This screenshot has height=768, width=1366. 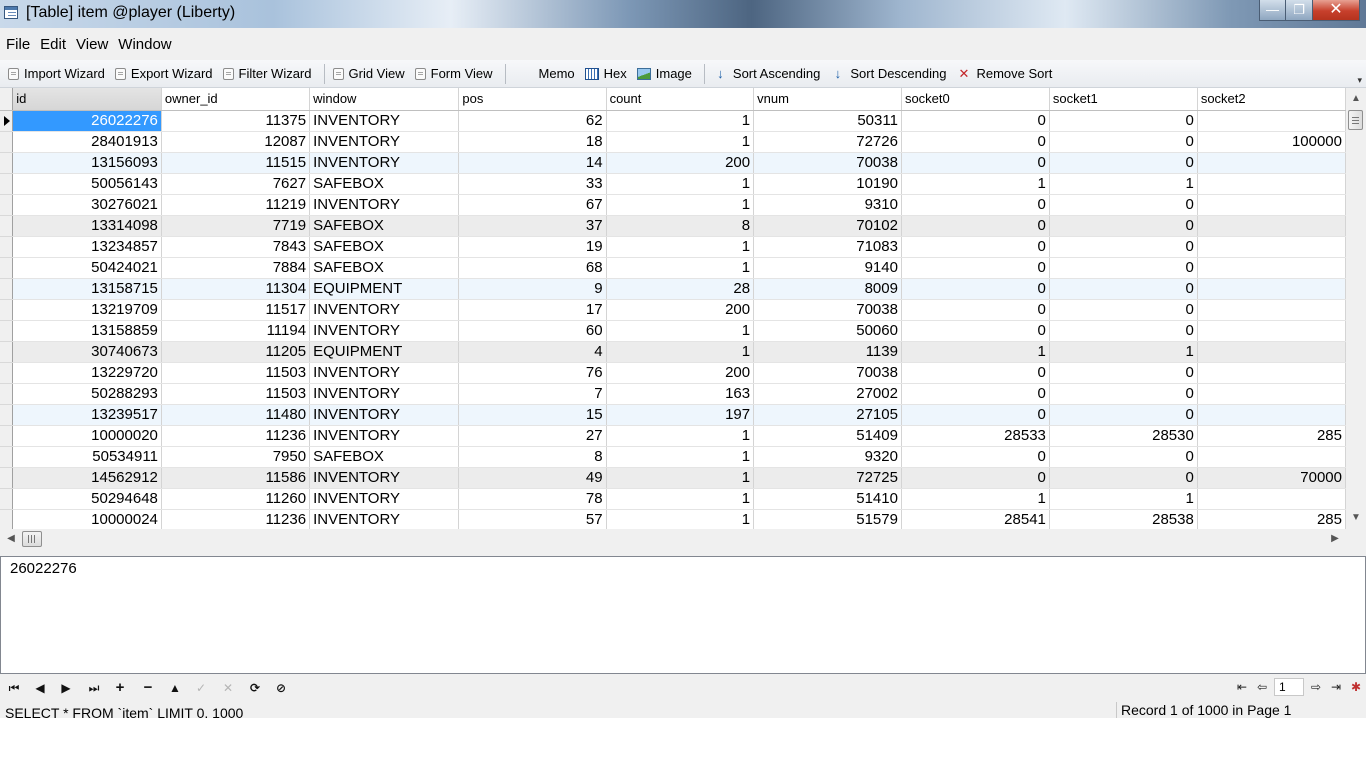 I want to click on cell-pos: 18, so click(x=532, y=142).